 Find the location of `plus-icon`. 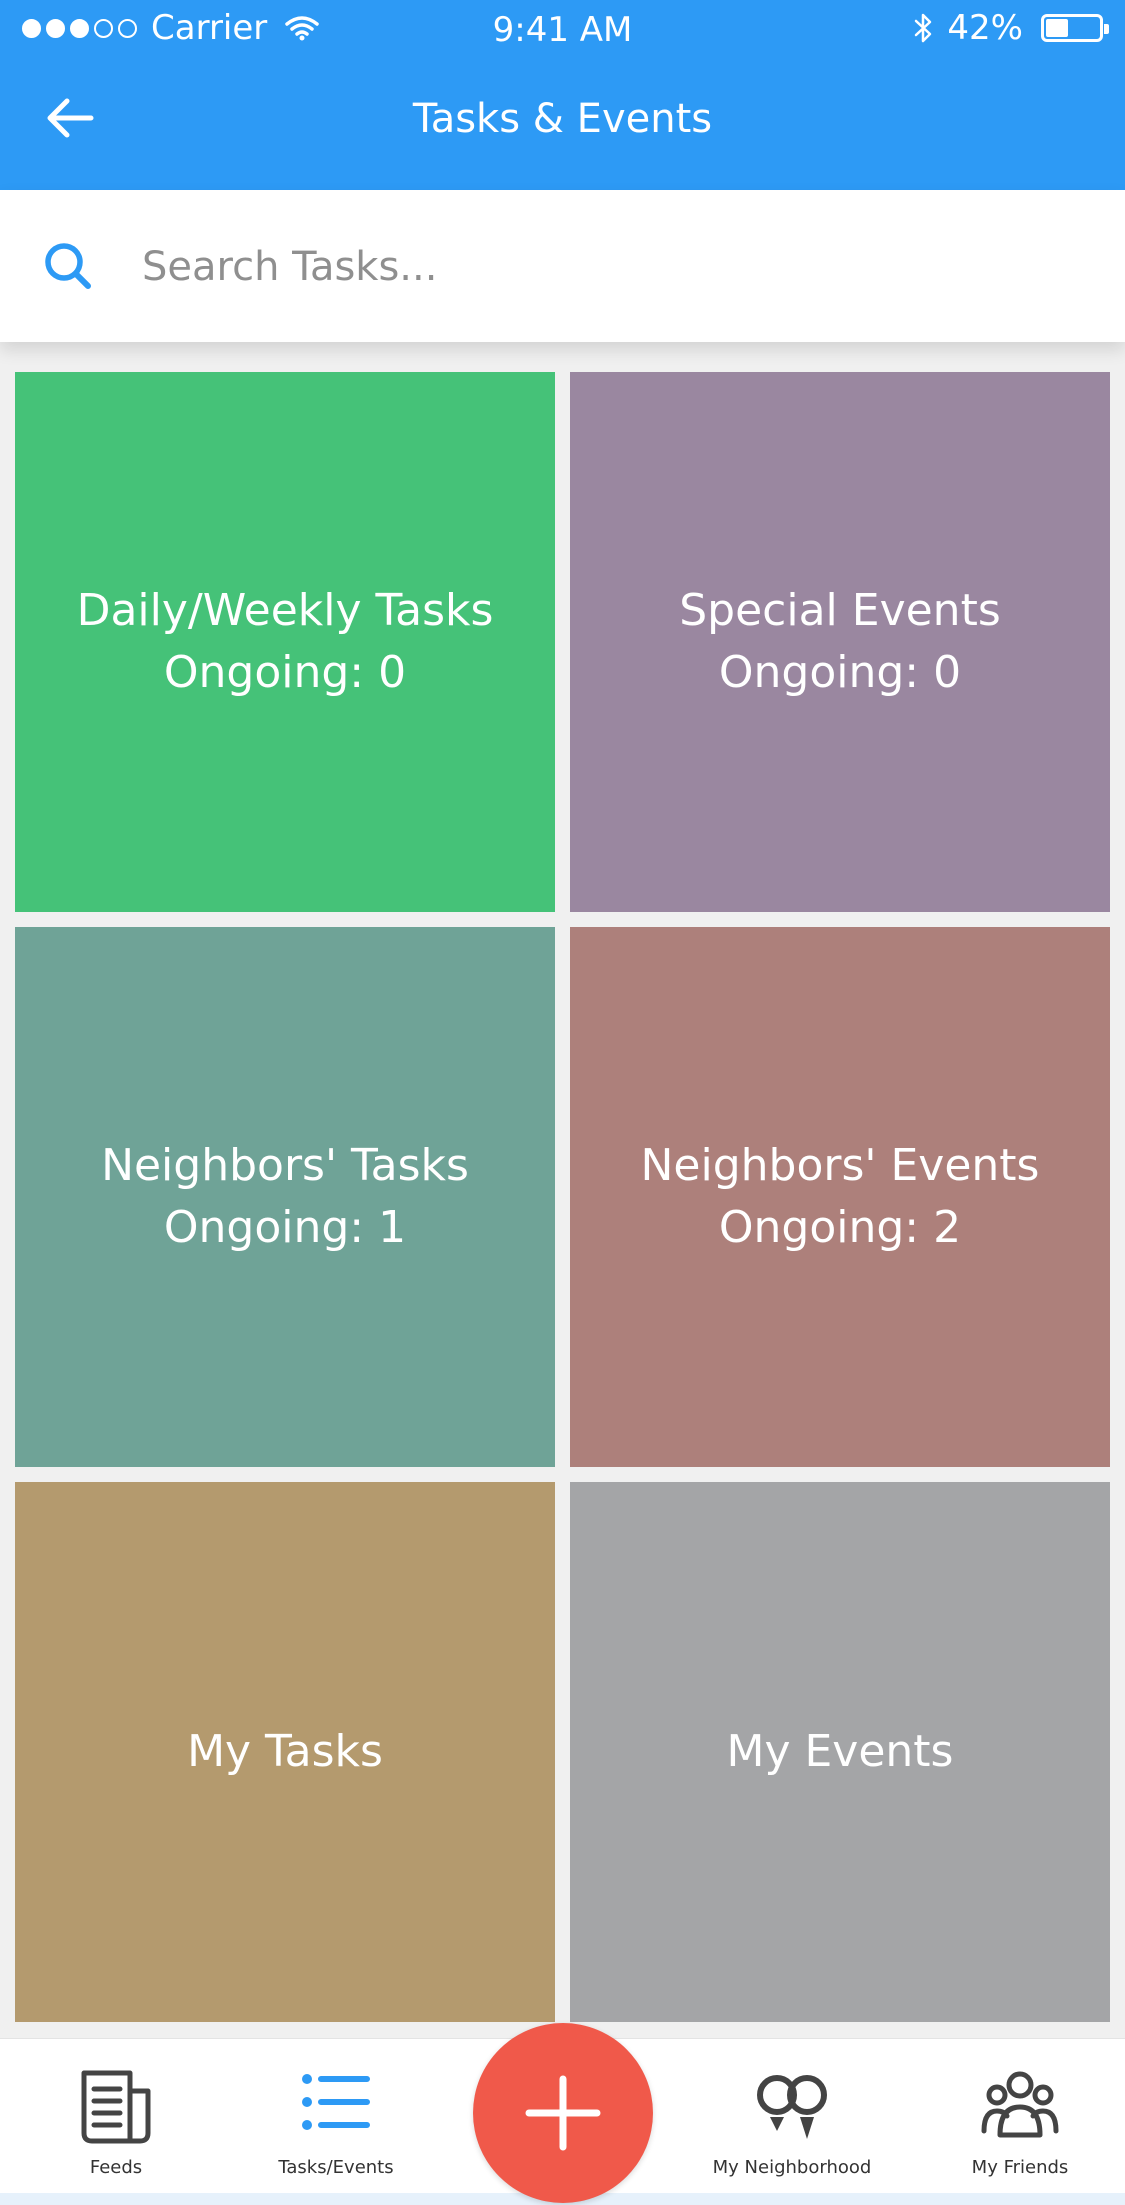

plus-icon is located at coordinates (563, 2113).